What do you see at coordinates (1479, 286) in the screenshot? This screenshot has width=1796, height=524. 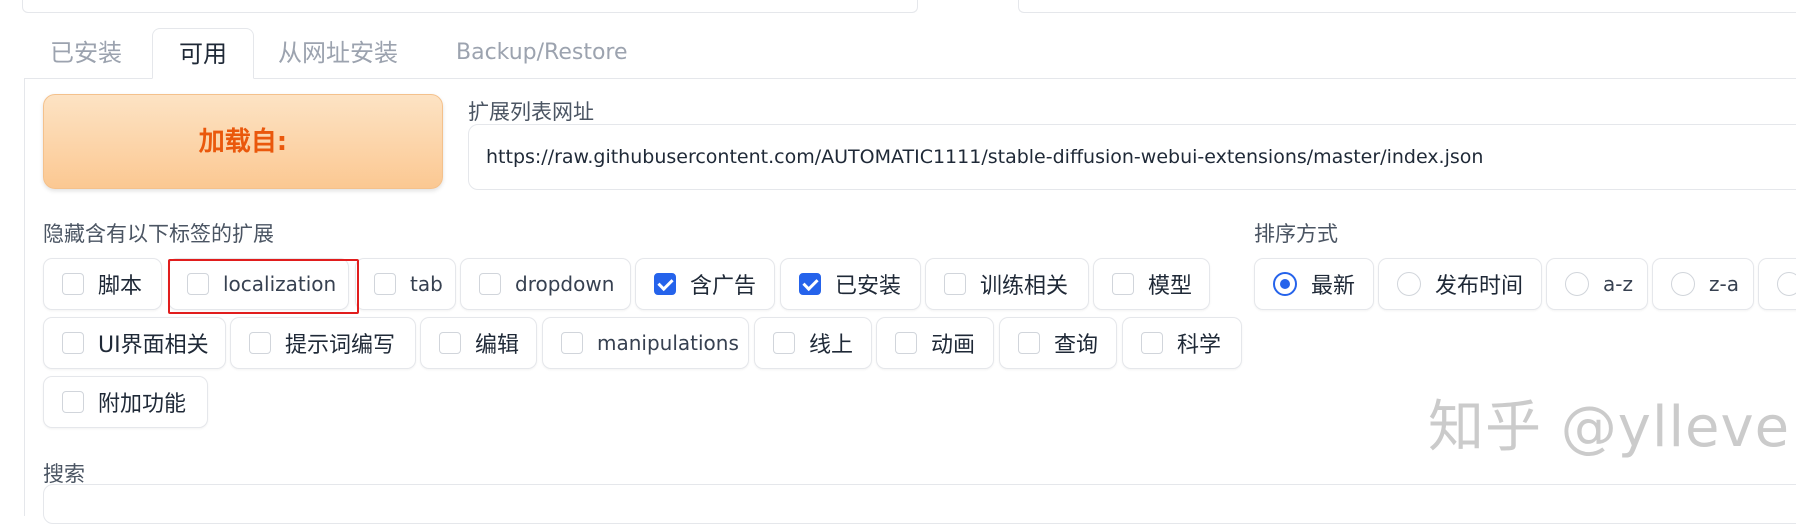 I see `sort-option-label: 发布时间` at bounding box center [1479, 286].